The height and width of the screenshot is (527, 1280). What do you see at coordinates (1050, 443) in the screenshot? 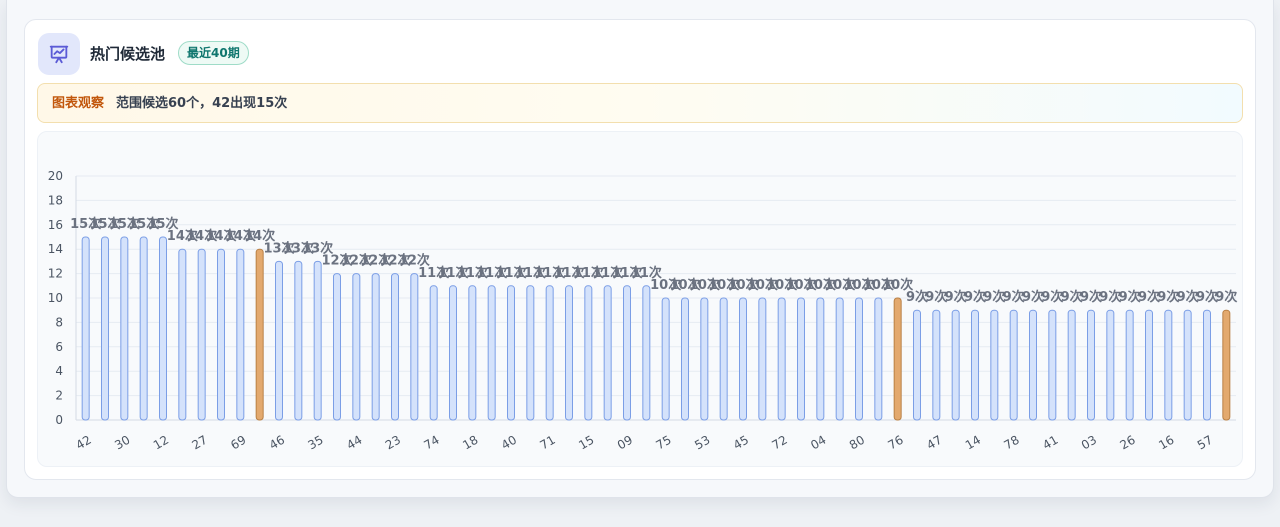
I see `x-tick-label: 41` at bounding box center [1050, 443].